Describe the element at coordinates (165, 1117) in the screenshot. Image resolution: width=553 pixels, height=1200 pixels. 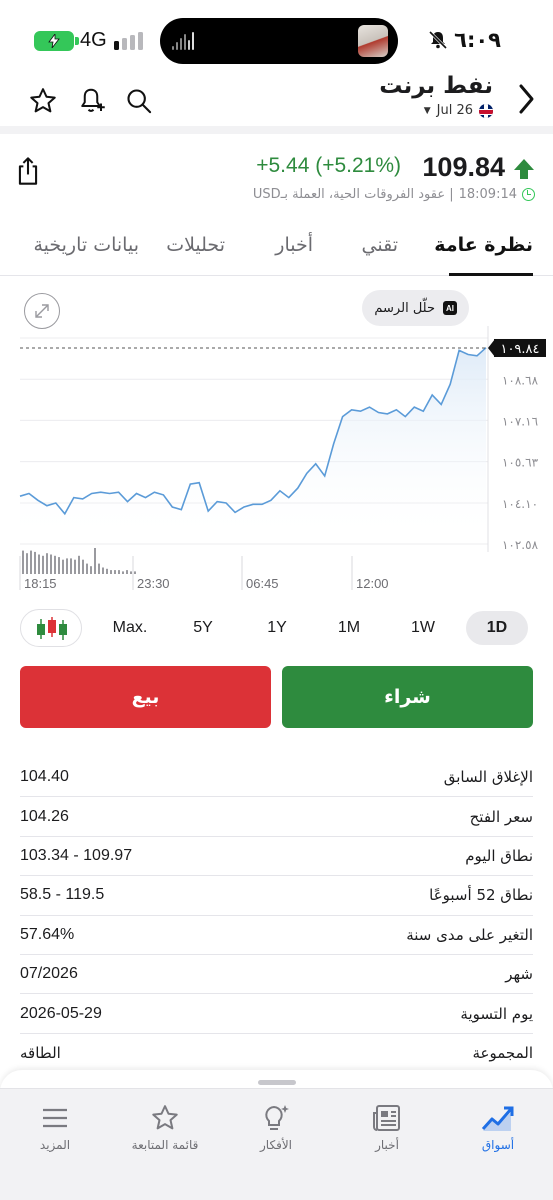
I see `watchlist-star-icon` at that location.